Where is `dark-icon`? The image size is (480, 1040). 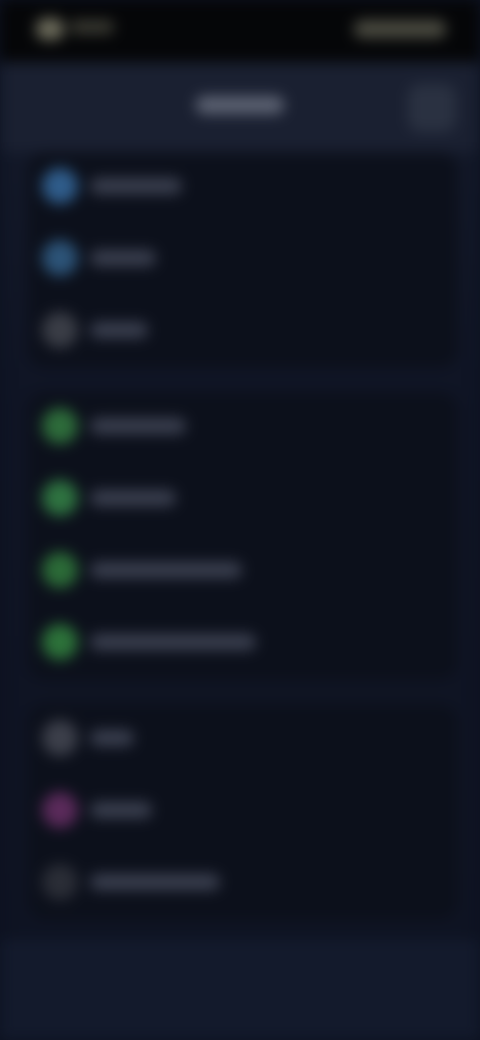
dark-icon is located at coordinates (60, 882).